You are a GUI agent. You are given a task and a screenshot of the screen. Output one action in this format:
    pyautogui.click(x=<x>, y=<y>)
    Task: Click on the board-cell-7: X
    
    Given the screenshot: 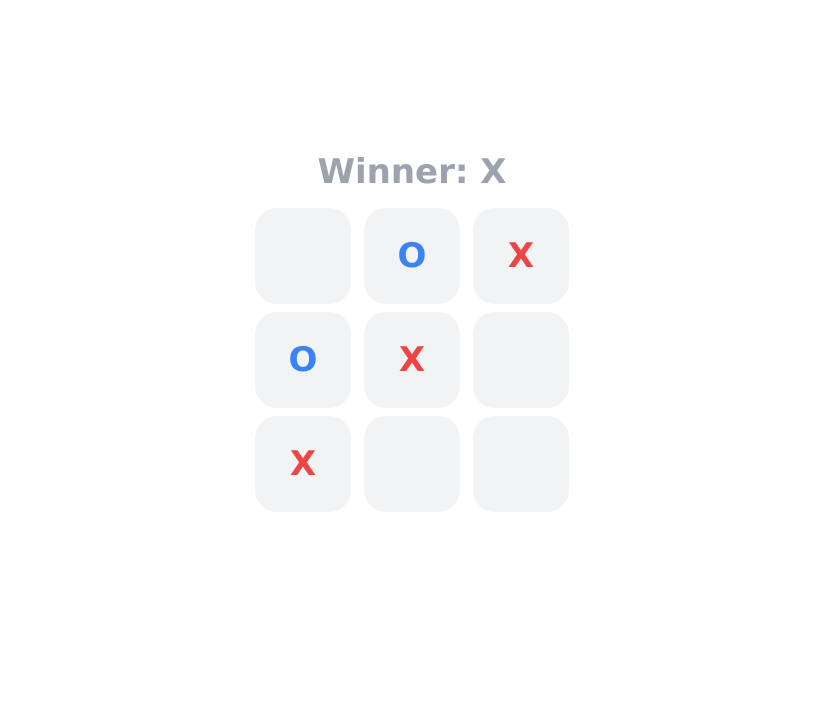 What is the action you would take?
    pyautogui.click(x=303, y=464)
    